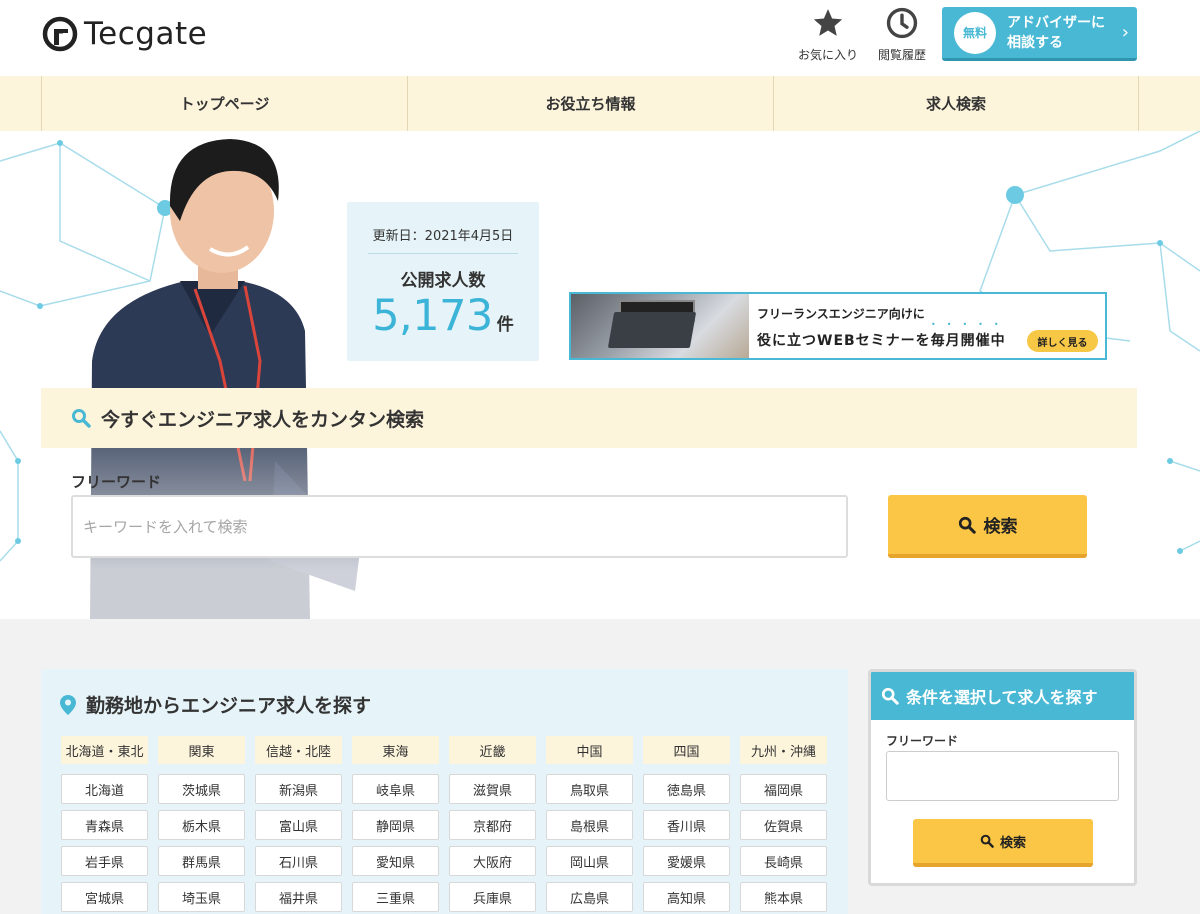  I want to click on prefecture-link: 滋賀県, so click(492, 789).